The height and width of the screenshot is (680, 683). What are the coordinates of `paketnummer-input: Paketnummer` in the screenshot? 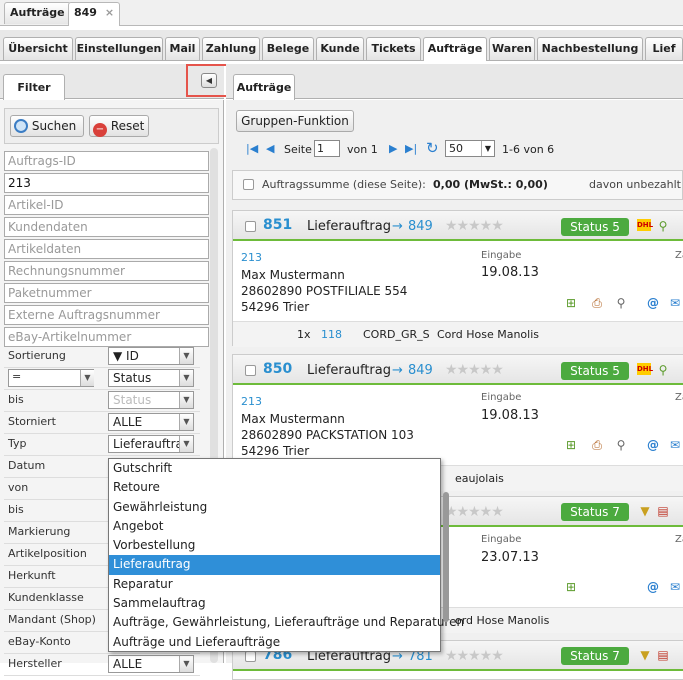 It's located at (106, 293).